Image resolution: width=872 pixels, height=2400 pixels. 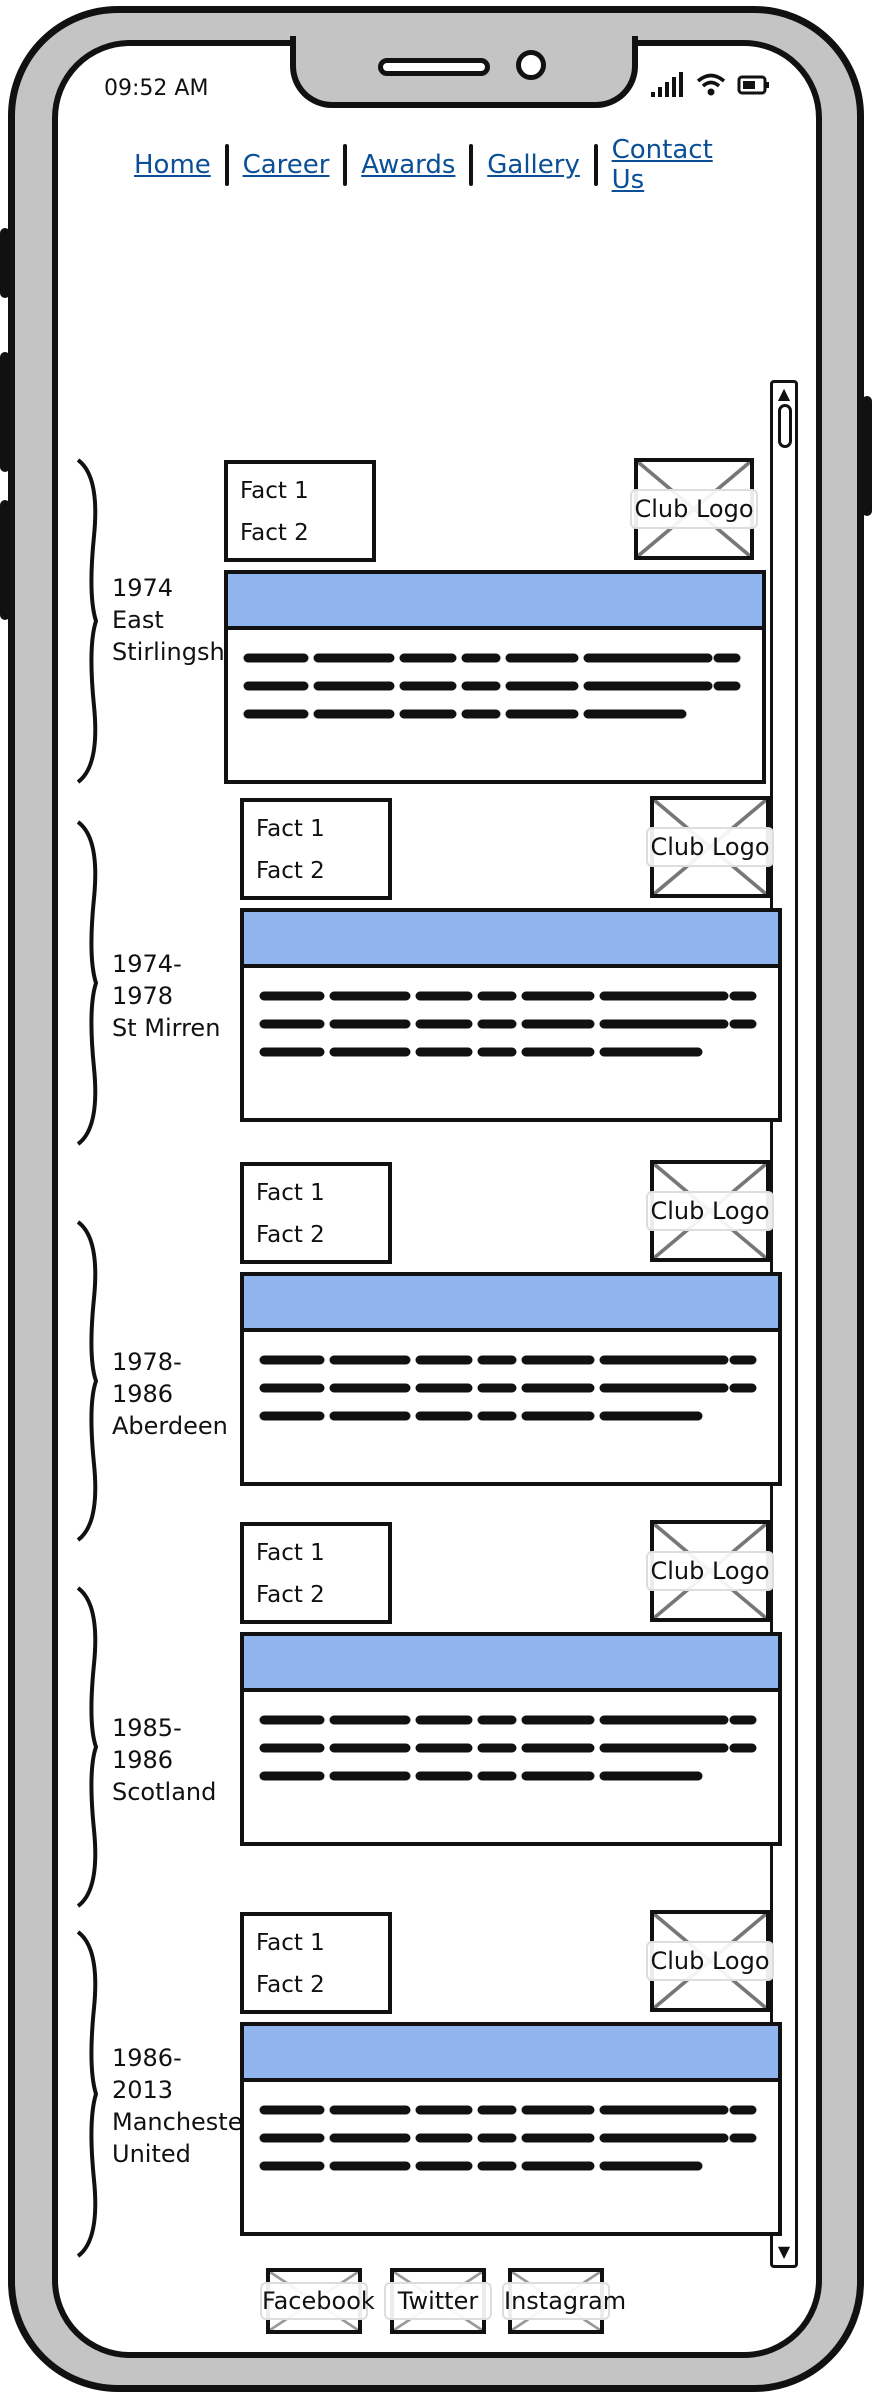 What do you see at coordinates (531, 65) in the screenshot?
I see `camera-icon` at bounding box center [531, 65].